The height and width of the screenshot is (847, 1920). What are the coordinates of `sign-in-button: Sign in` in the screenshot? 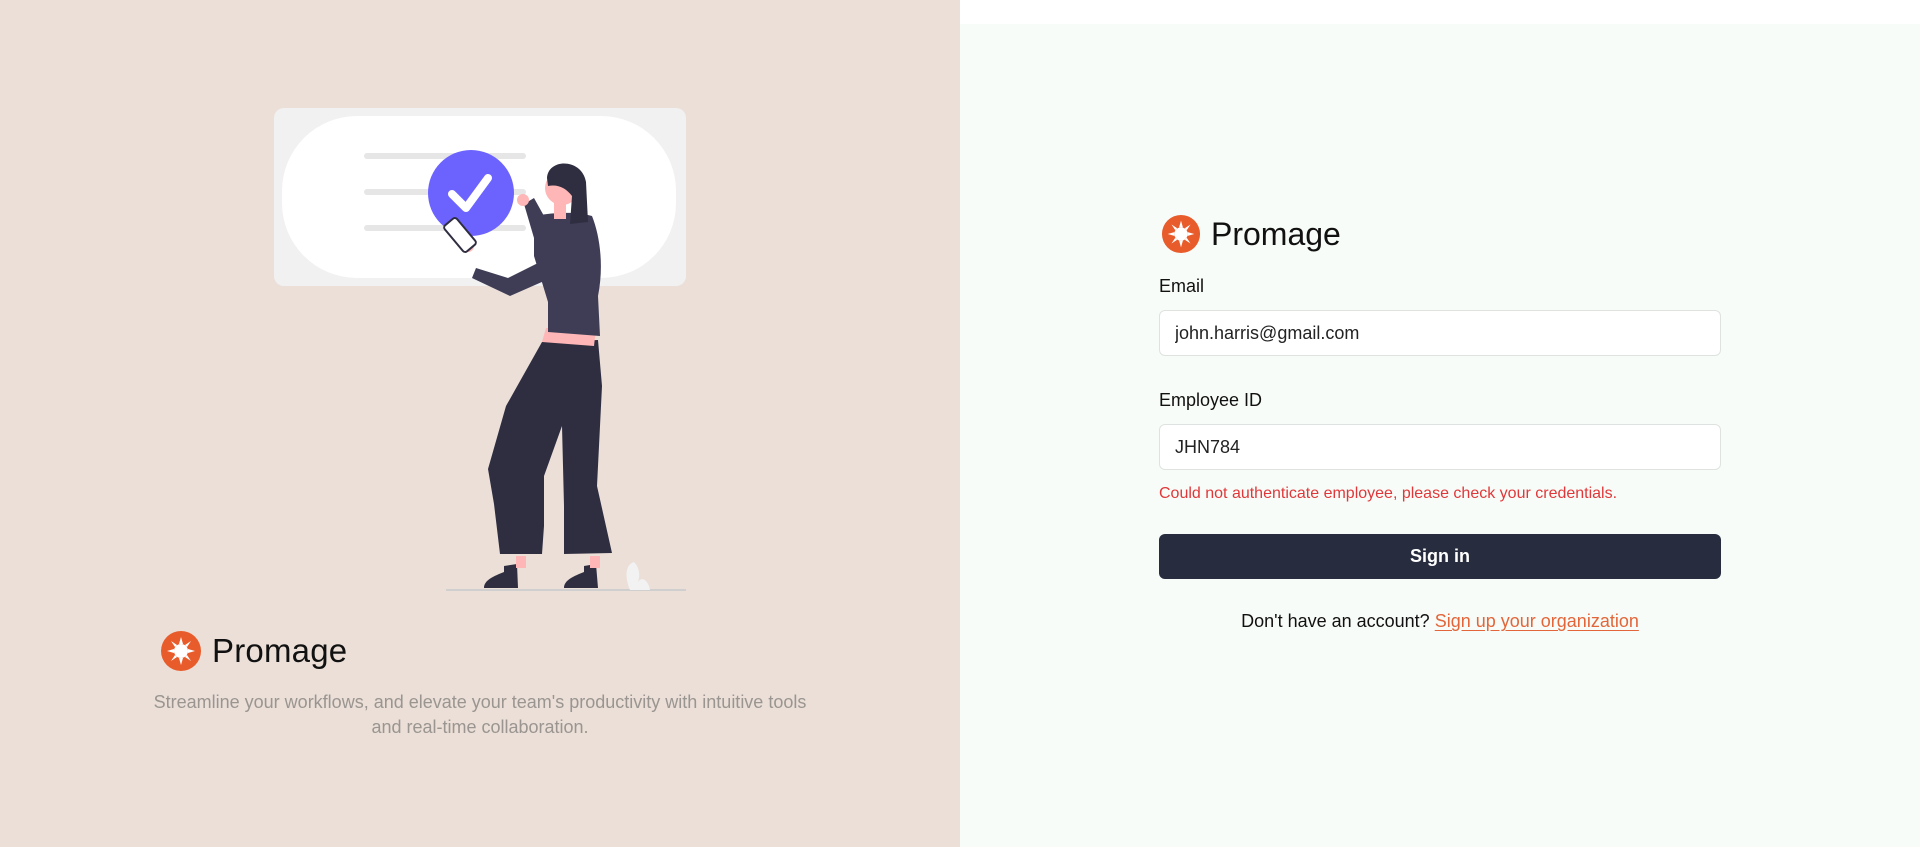 It's located at (1440, 556).